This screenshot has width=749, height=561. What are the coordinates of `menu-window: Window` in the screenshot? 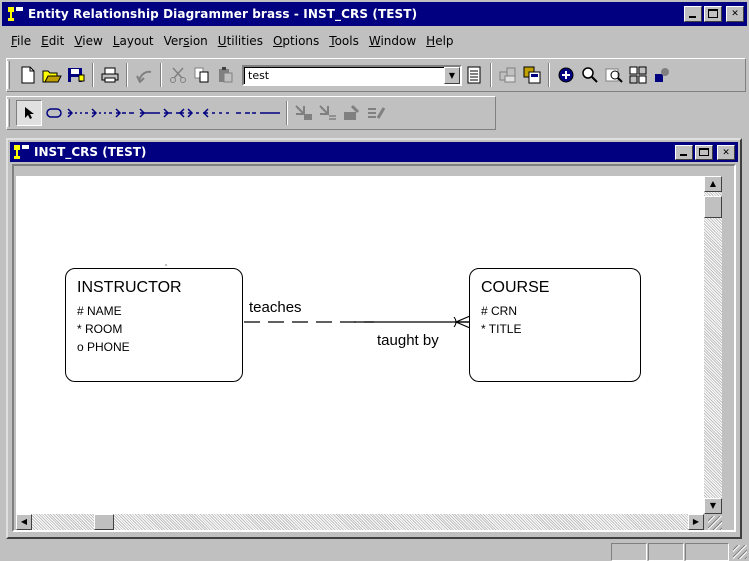 It's located at (392, 43).